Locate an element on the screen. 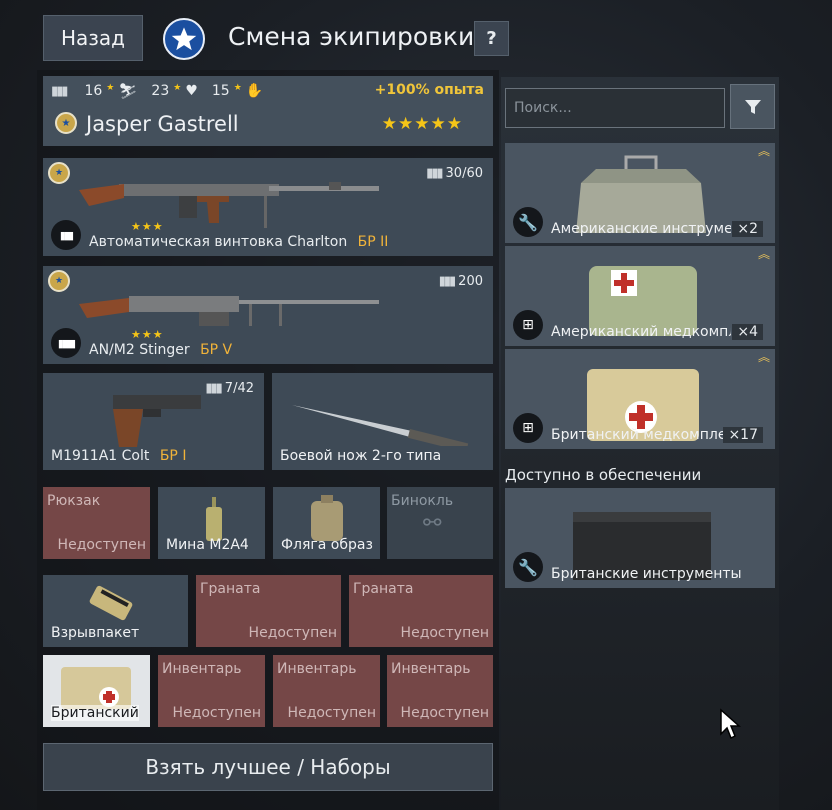 Image resolution: width=832 pixels, height=810 pixels. ammo-counter: ▮▮▮ 7/42 is located at coordinates (229, 388).